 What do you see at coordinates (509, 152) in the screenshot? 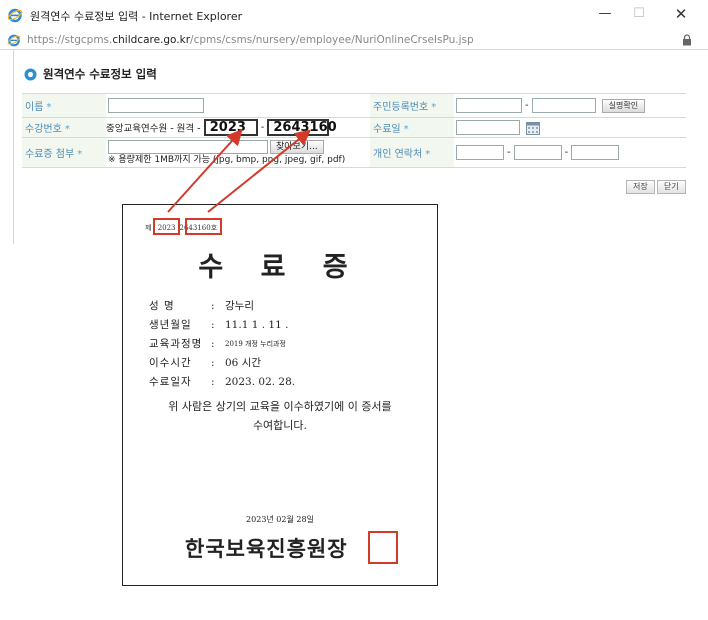
I see `phone-dash-1: -` at bounding box center [509, 152].